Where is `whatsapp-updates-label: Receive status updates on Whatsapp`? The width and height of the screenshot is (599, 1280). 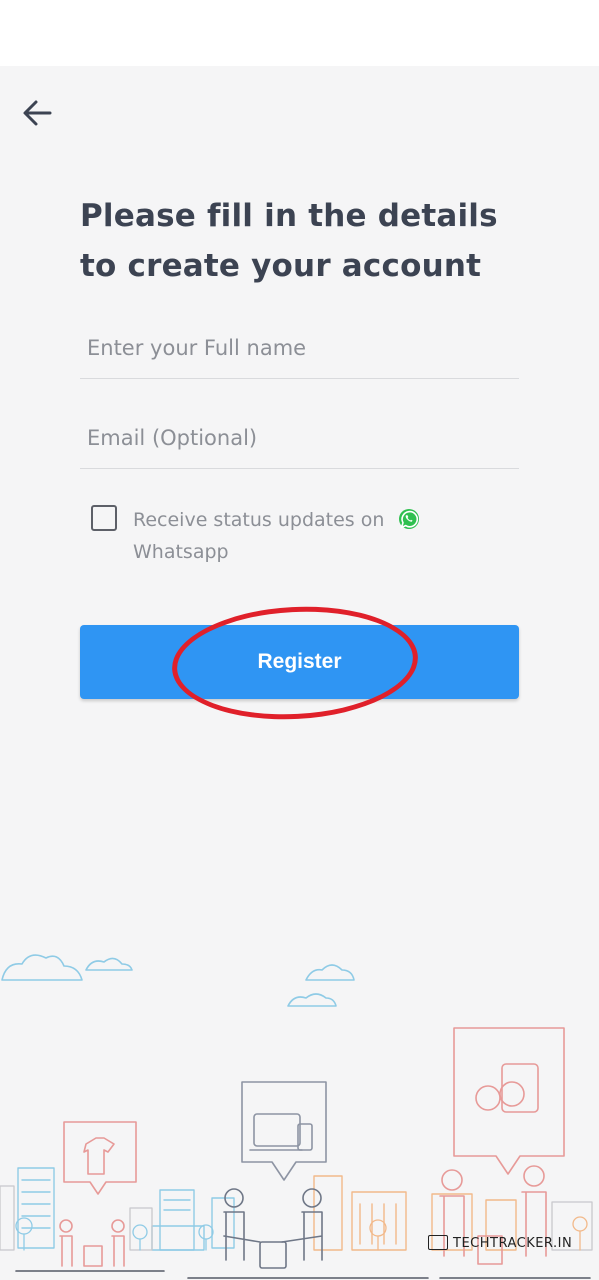
whatsapp-updates-label: Receive status updates on Whatsapp is located at coordinates (298, 536).